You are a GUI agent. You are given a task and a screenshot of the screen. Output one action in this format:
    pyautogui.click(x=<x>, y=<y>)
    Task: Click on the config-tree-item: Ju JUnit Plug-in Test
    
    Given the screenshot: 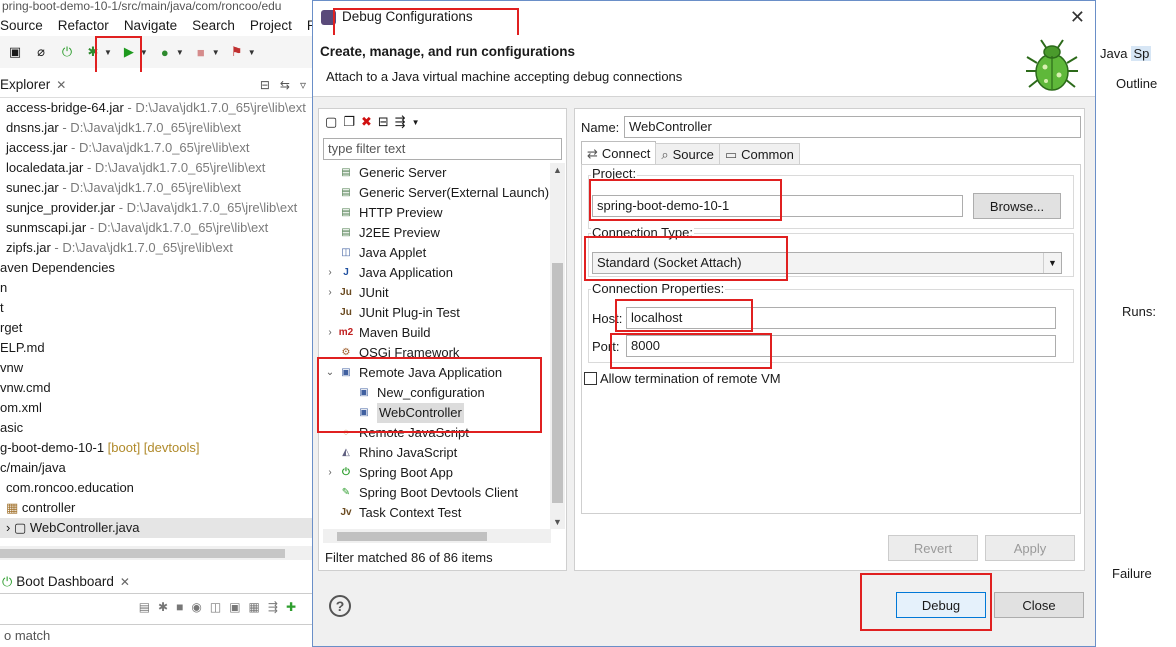 What is the action you would take?
    pyautogui.click(x=437, y=313)
    